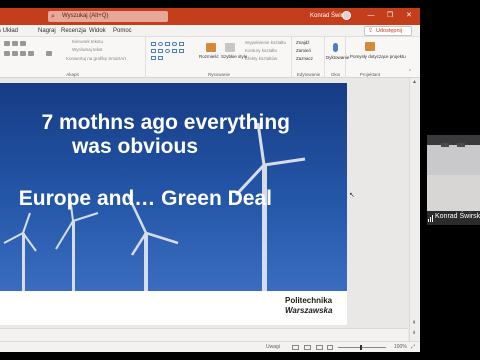  I want to click on slideshow-icon, so click(330, 347).